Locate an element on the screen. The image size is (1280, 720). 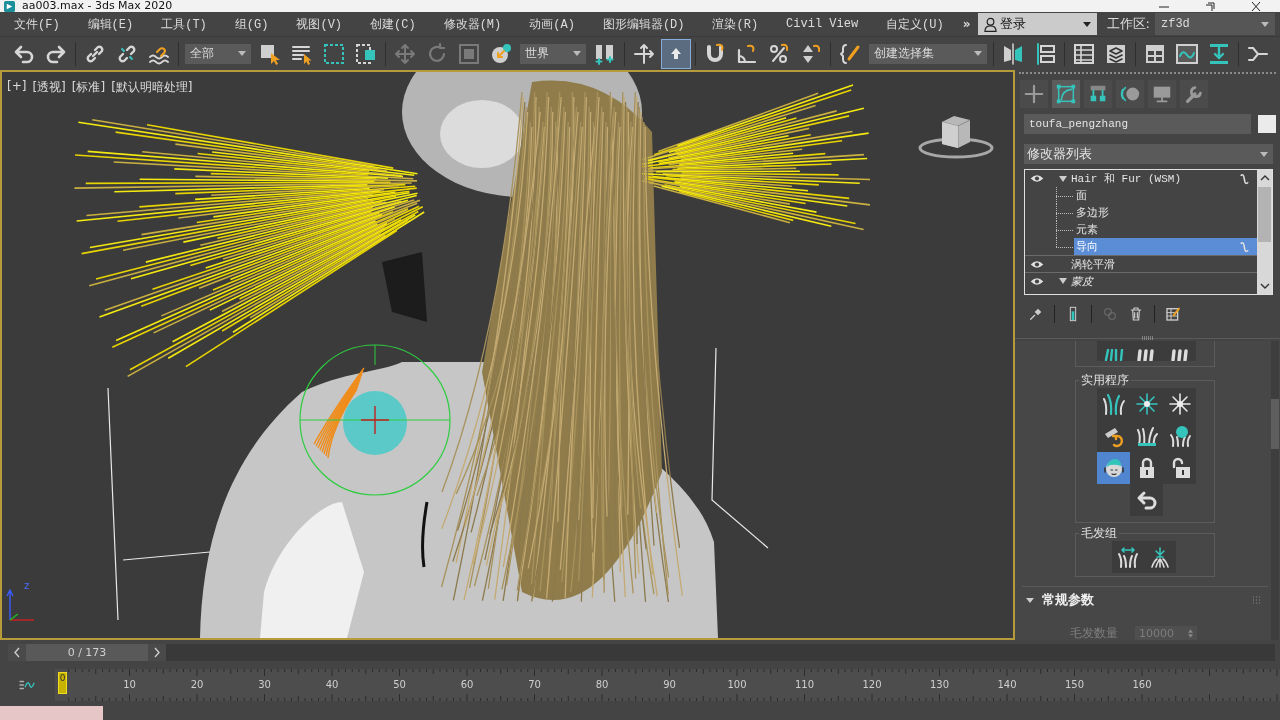
create-tab is located at coordinates (1034, 94).